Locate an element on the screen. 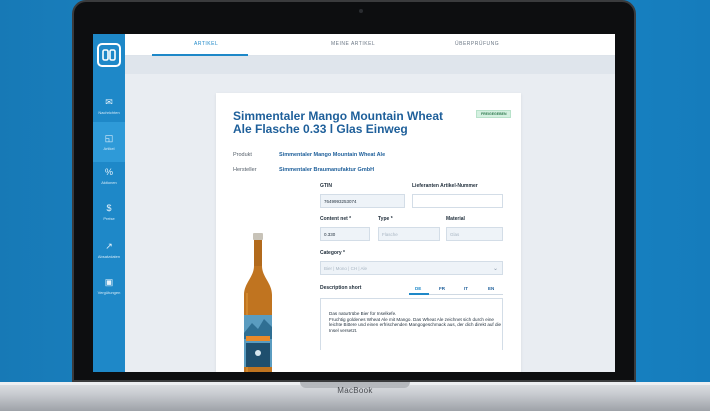 This screenshot has width=710, height=411. sidebar-item-label: Absatzdaten is located at coordinates (109, 256).